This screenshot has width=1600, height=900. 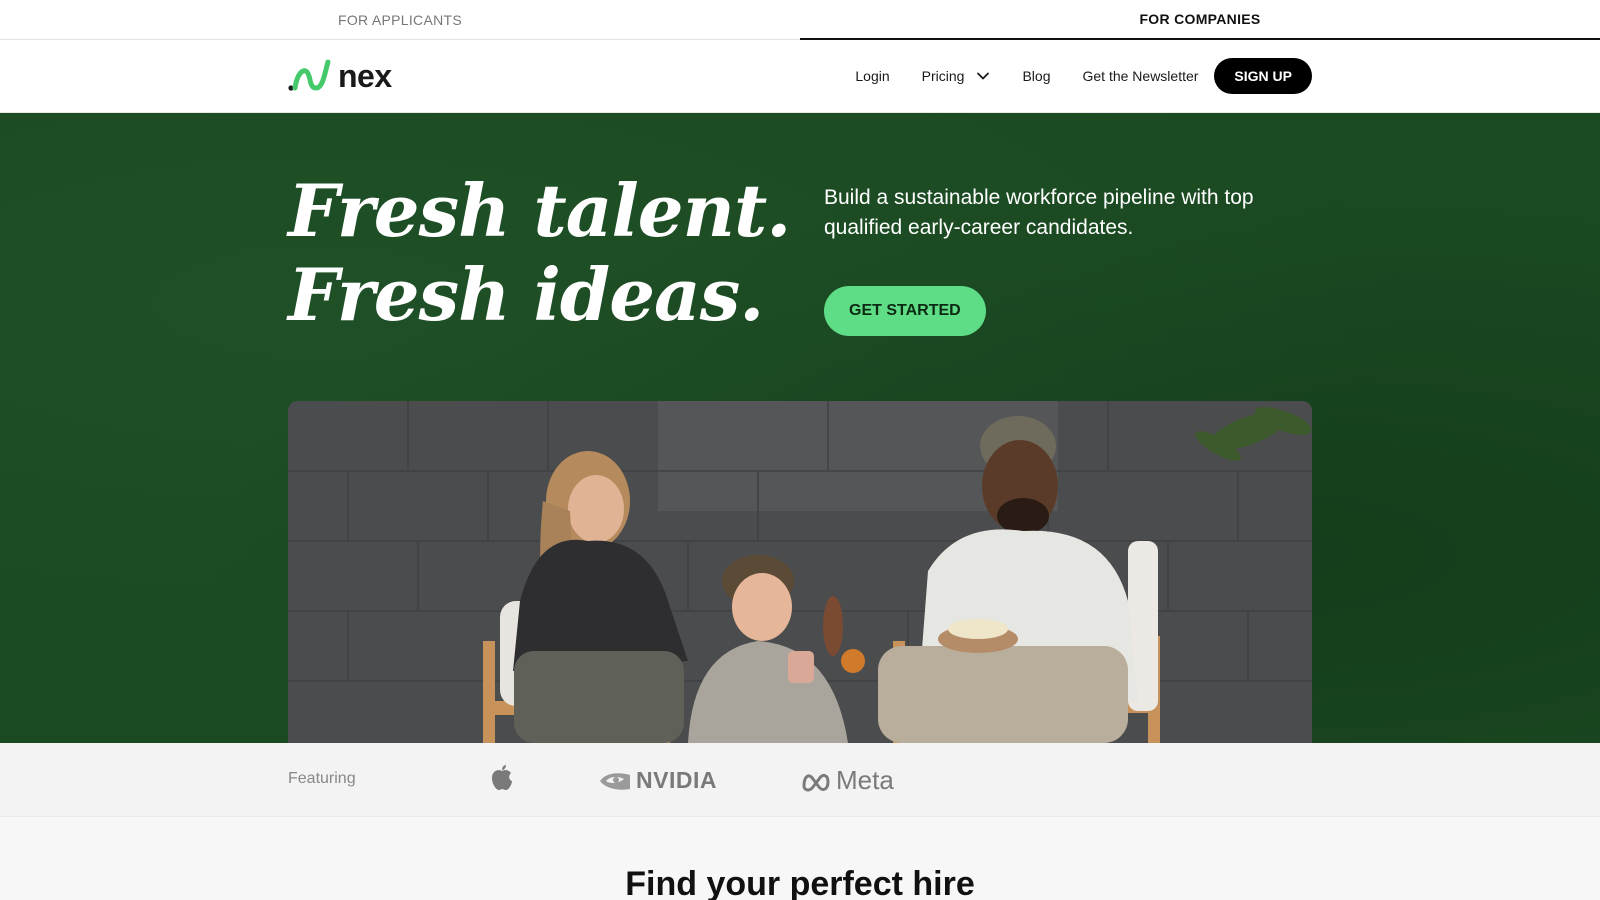 What do you see at coordinates (1036, 76) in the screenshot?
I see `nav-blog: Blog` at bounding box center [1036, 76].